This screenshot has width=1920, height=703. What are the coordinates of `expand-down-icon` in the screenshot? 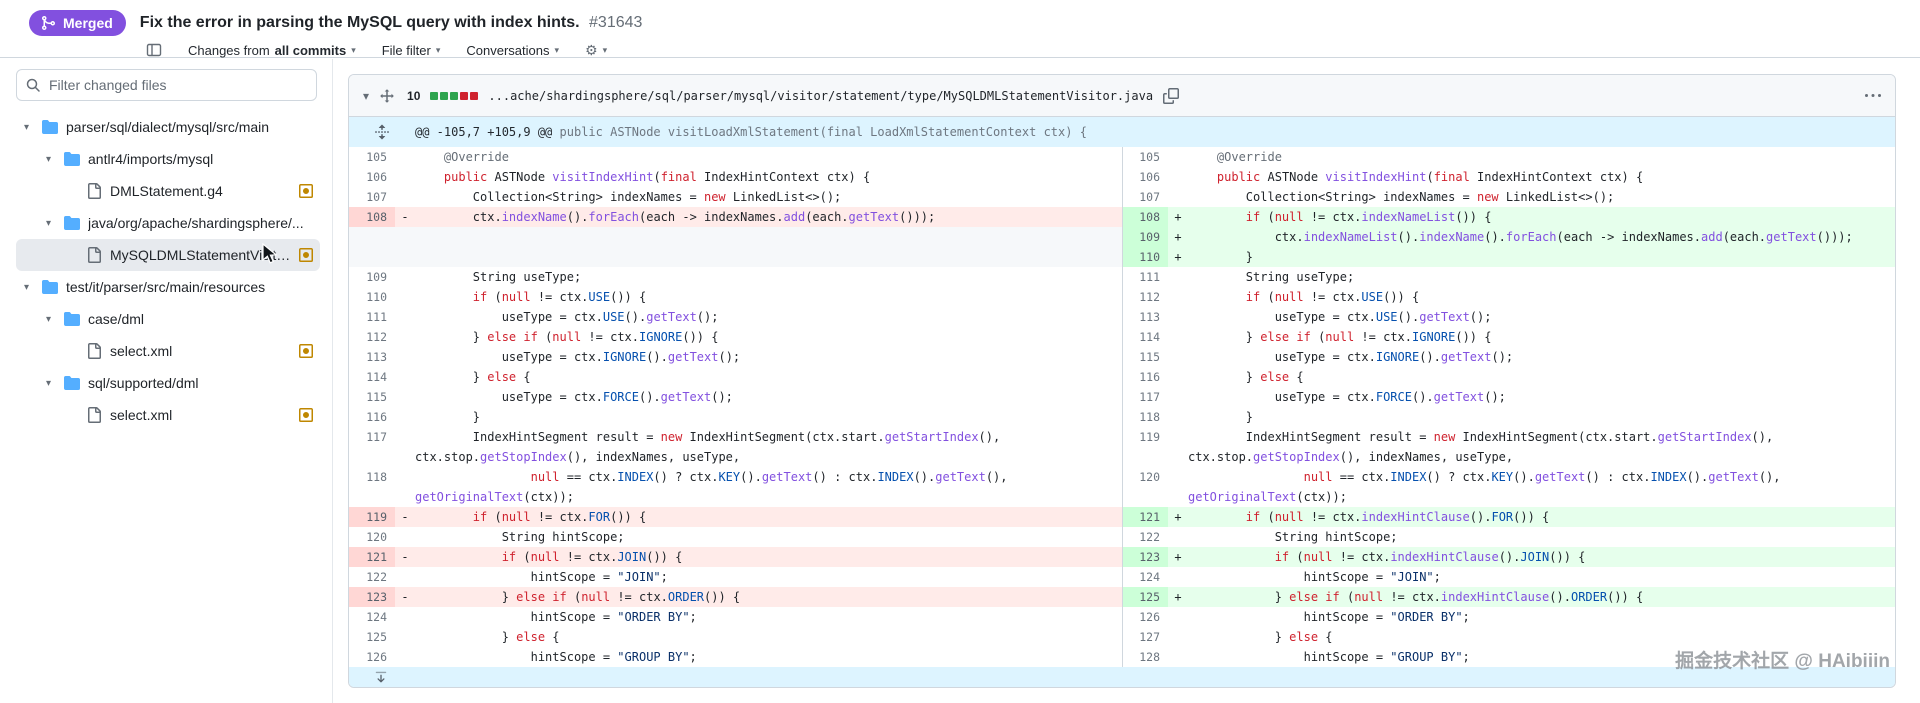 It's located at (381, 677).